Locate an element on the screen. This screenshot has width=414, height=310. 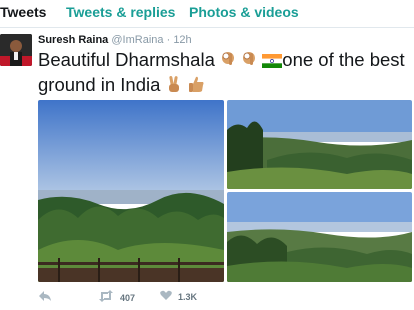
tab-photos-videos: Photos & videos is located at coordinates (244, 12).